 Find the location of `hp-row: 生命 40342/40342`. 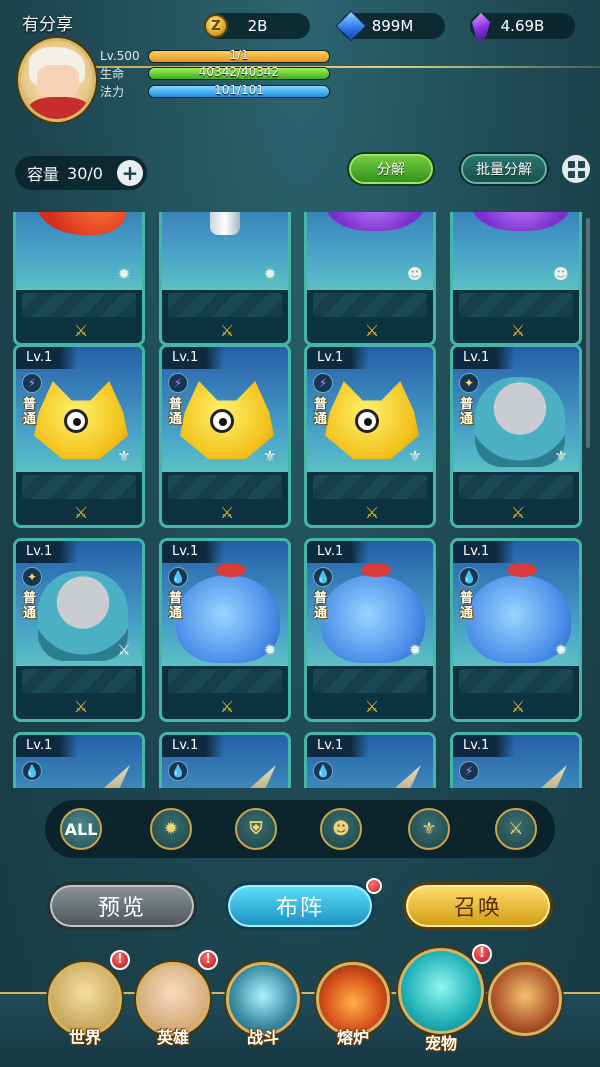

hp-row: 生命 40342/40342 is located at coordinates (215, 73).